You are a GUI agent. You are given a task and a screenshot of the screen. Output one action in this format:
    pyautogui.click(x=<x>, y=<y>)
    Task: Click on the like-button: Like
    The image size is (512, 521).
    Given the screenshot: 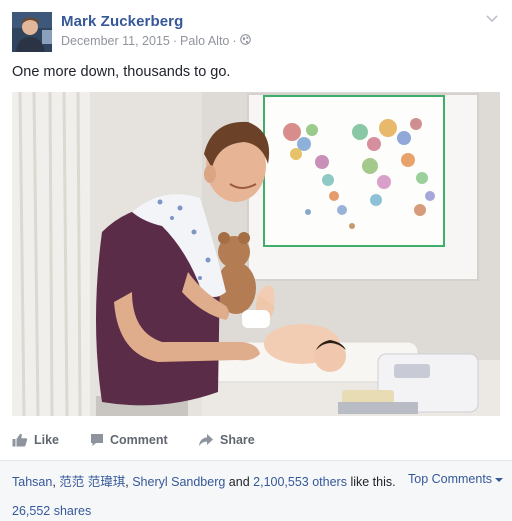 What is the action you would take?
    pyautogui.click(x=35, y=440)
    